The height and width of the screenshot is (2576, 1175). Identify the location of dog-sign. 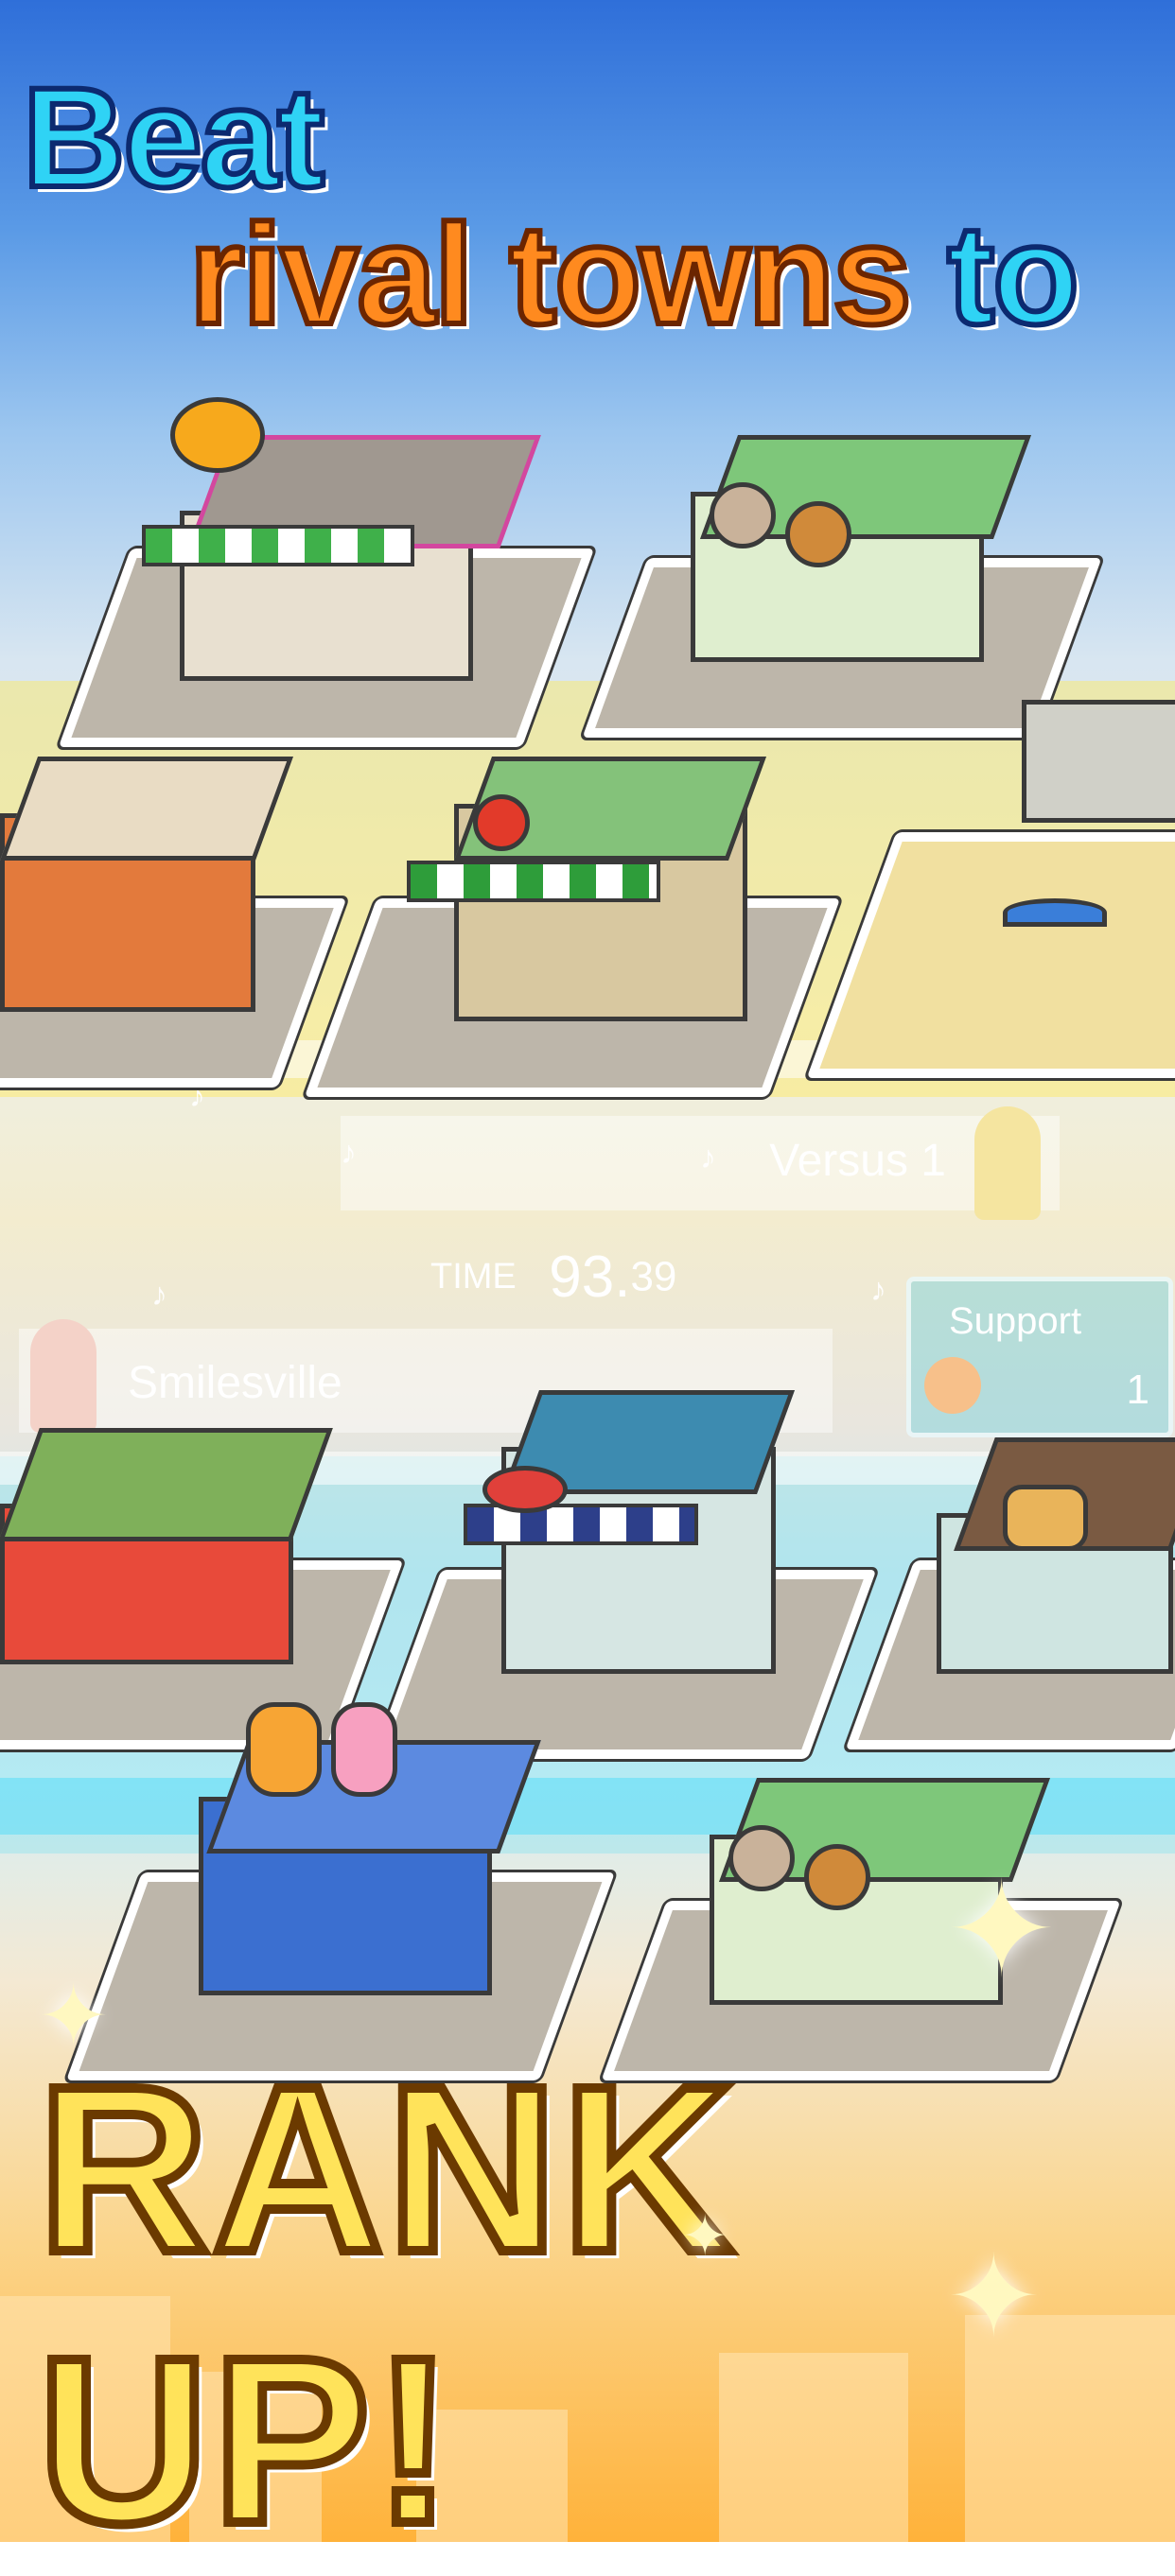
(818, 534).